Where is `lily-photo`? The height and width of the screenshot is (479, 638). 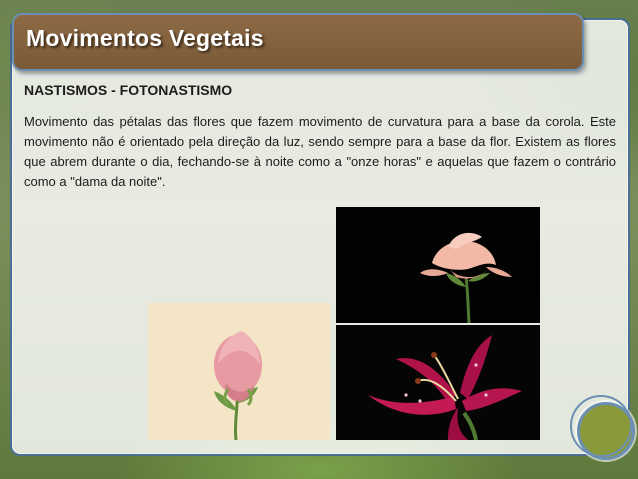 lily-photo is located at coordinates (438, 382).